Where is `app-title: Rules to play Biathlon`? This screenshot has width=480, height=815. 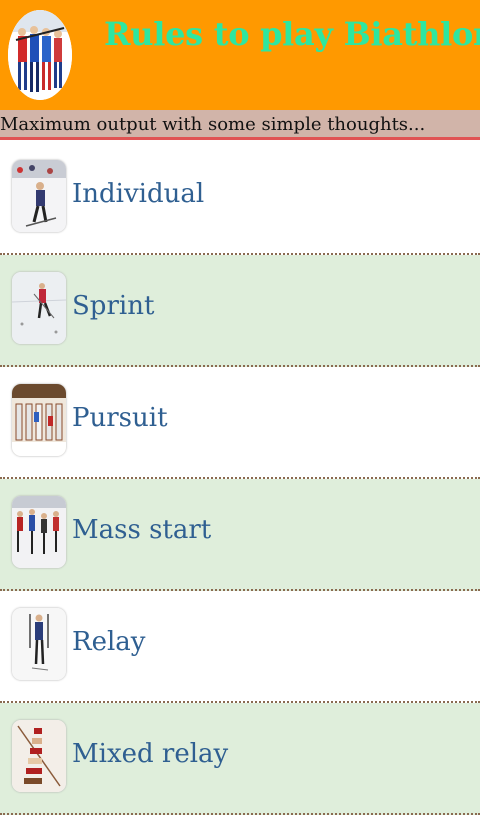 app-title: Rules to play Biathlon is located at coordinates (292, 34).